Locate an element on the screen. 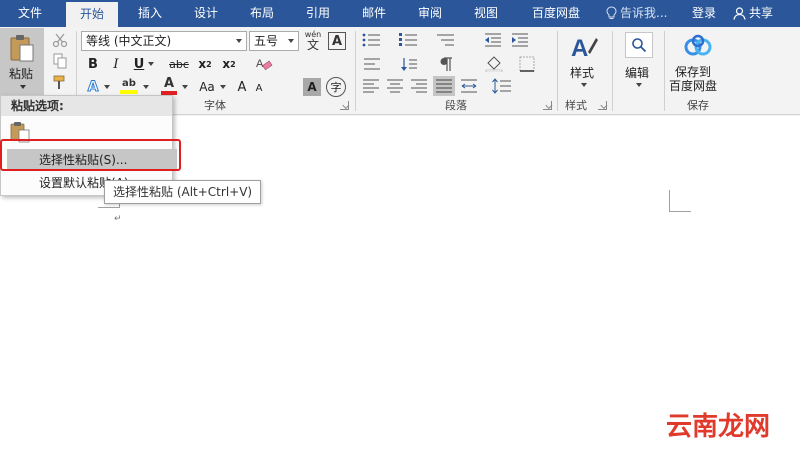 The width and height of the screenshot is (800, 450). superscript-button: x2 is located at coordinates (229, 64).